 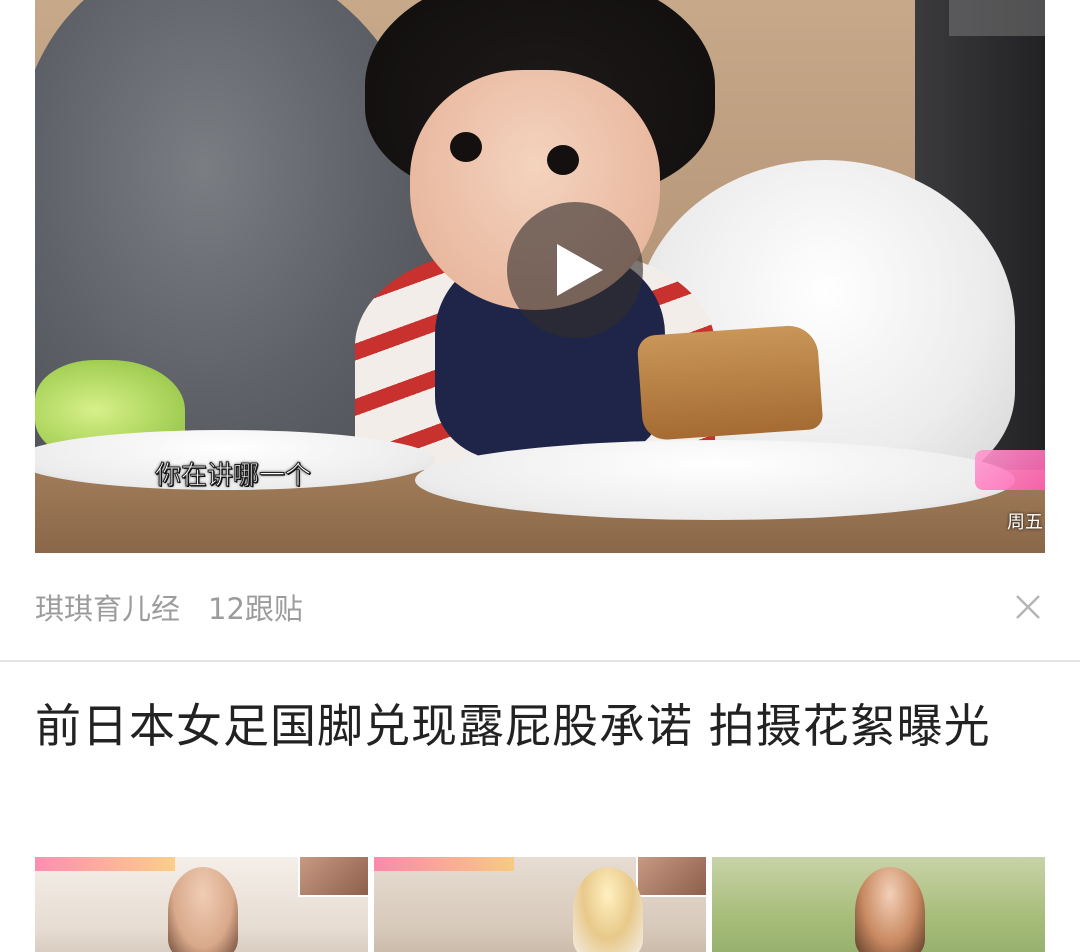 What do you see at coordinates (107, 607) in the screenshot?
I see `source-name: 琪琪育儿经` at bounding box center [107, 607].